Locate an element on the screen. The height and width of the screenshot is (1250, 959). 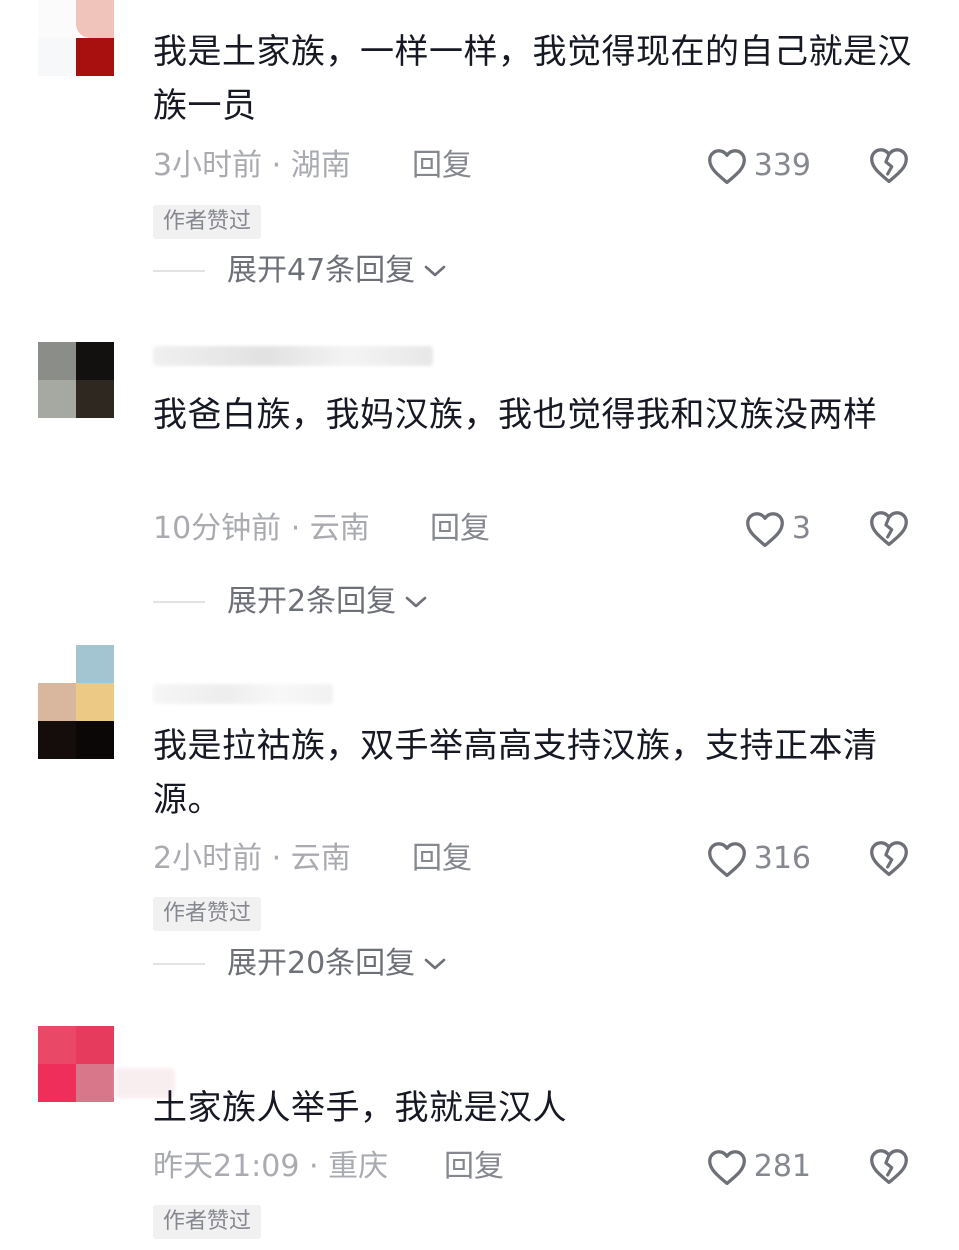
expand-replies-button: 展开2条回复 is located at coordinates (290, 602).